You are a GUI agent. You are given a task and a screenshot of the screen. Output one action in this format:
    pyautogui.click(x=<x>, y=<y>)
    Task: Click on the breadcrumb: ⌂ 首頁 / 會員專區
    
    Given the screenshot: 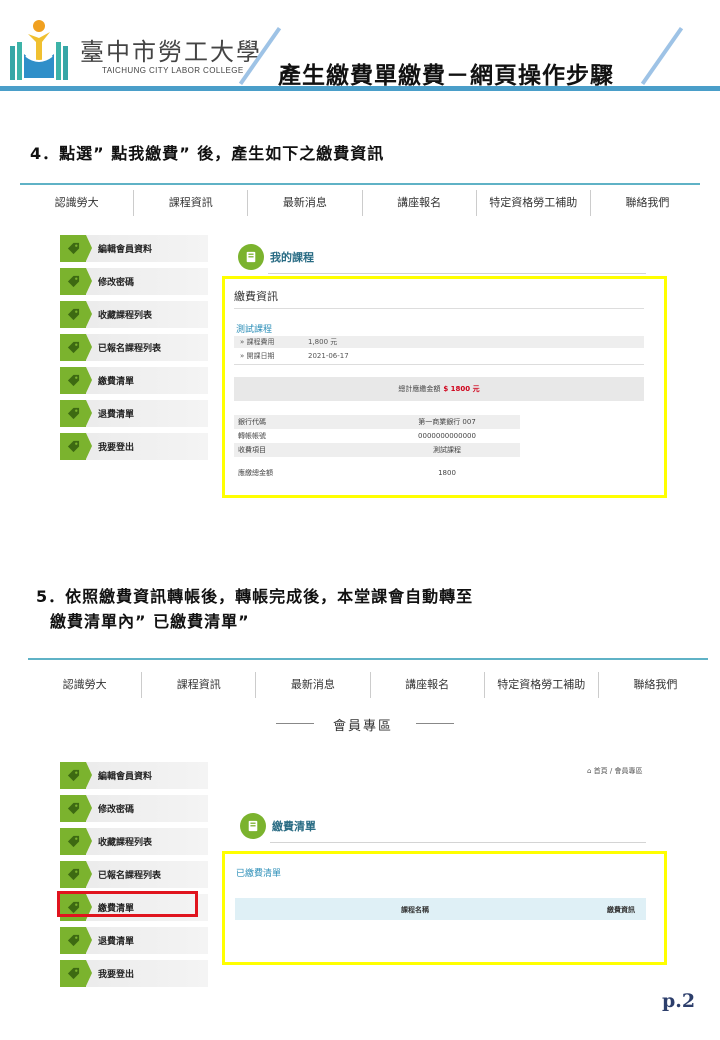 What is the action you would take?
    pyautogui.click(x=614, y=771)
    